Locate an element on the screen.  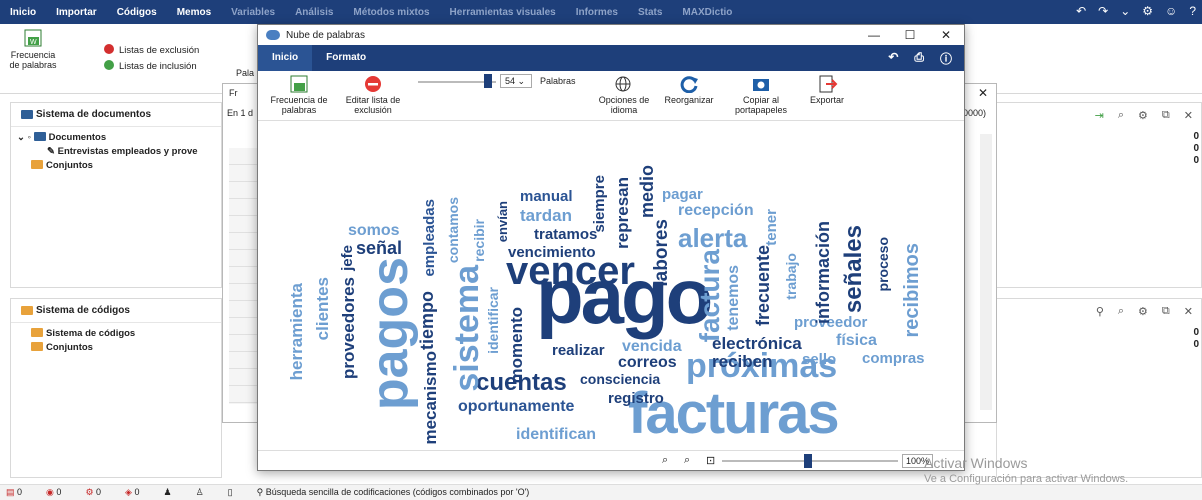
tree-item-document: ✎ Entrevistas empleados y prove is located at coordinates (116, 152).